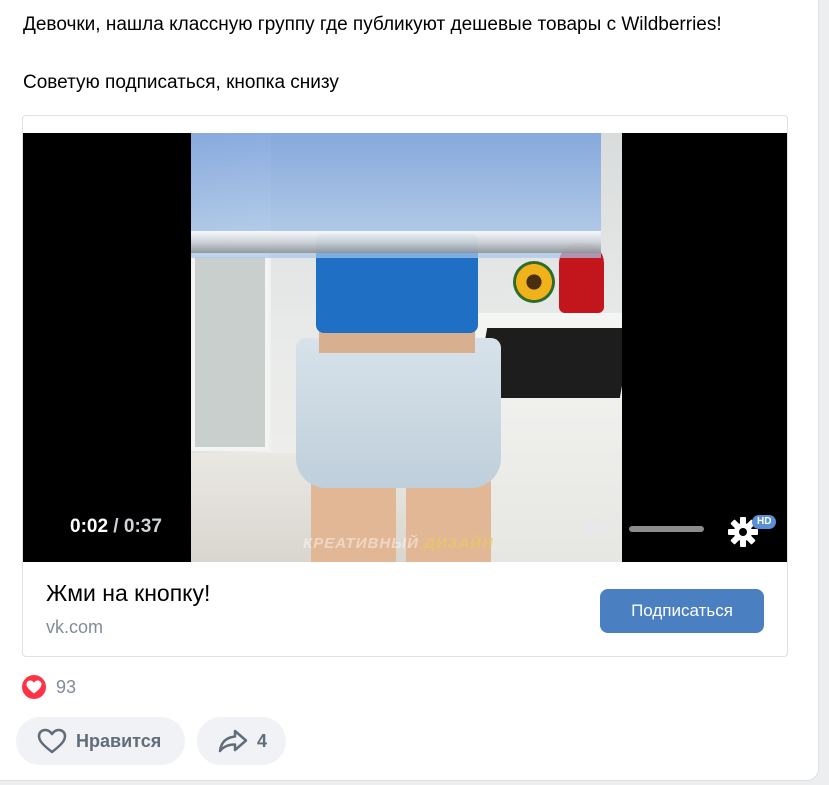  I want to click on current-time: 0:02, so click(89, 526).